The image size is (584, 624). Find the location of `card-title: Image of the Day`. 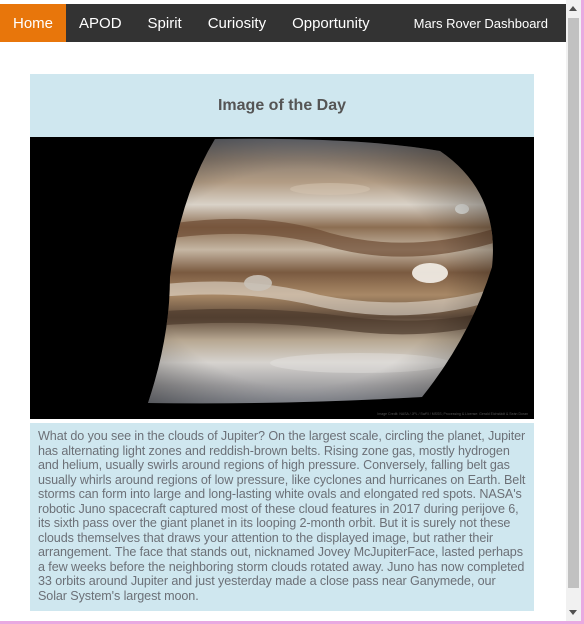

card-title: Image of the Day is located at coordinates (282, 105).